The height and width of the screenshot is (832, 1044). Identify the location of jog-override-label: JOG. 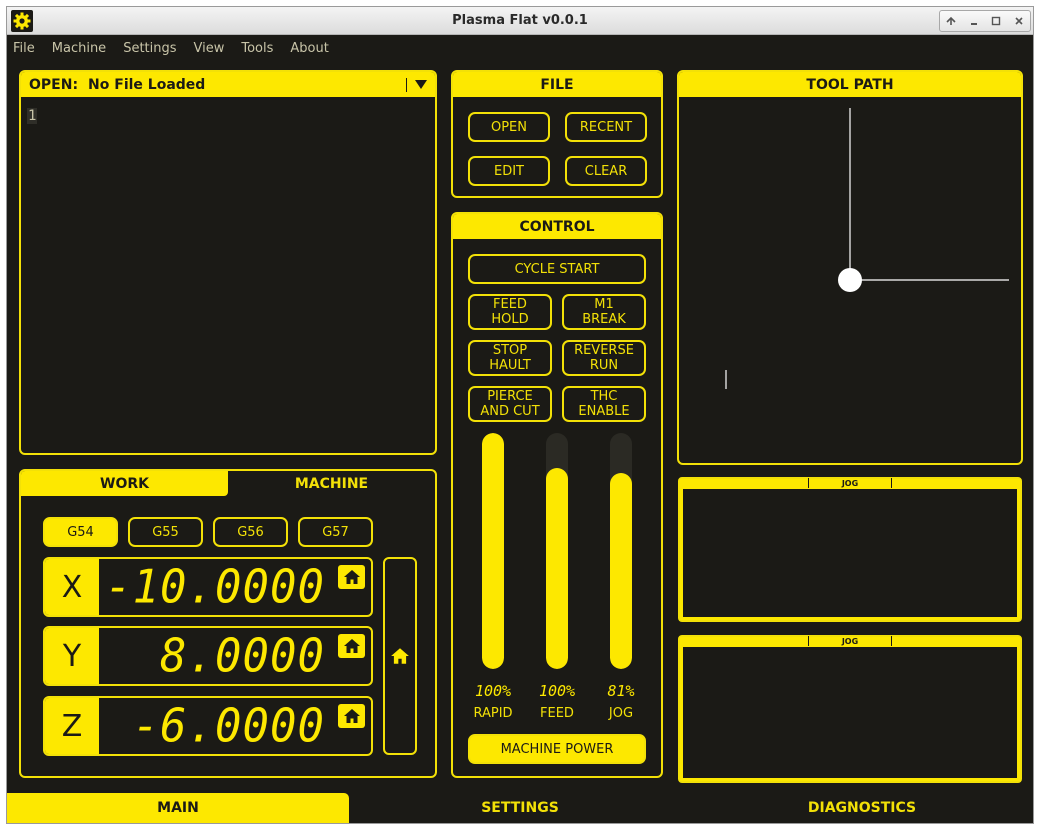
(621, 713).